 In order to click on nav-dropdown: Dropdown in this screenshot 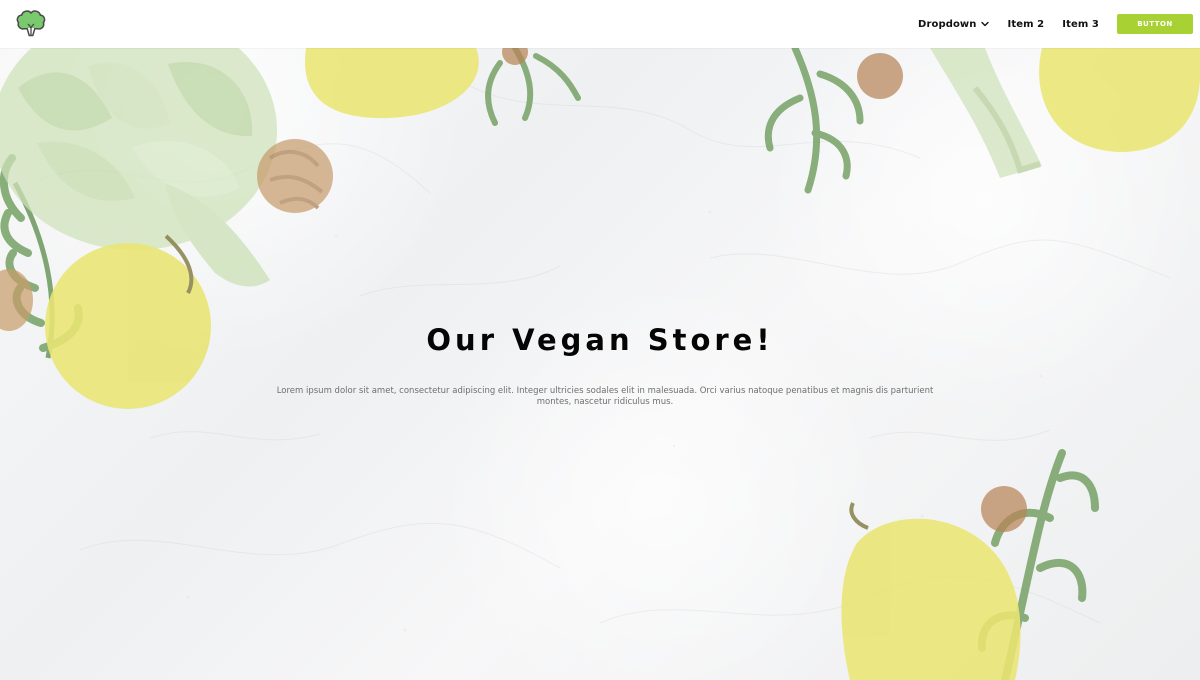, I will do `click(953, 24)`.